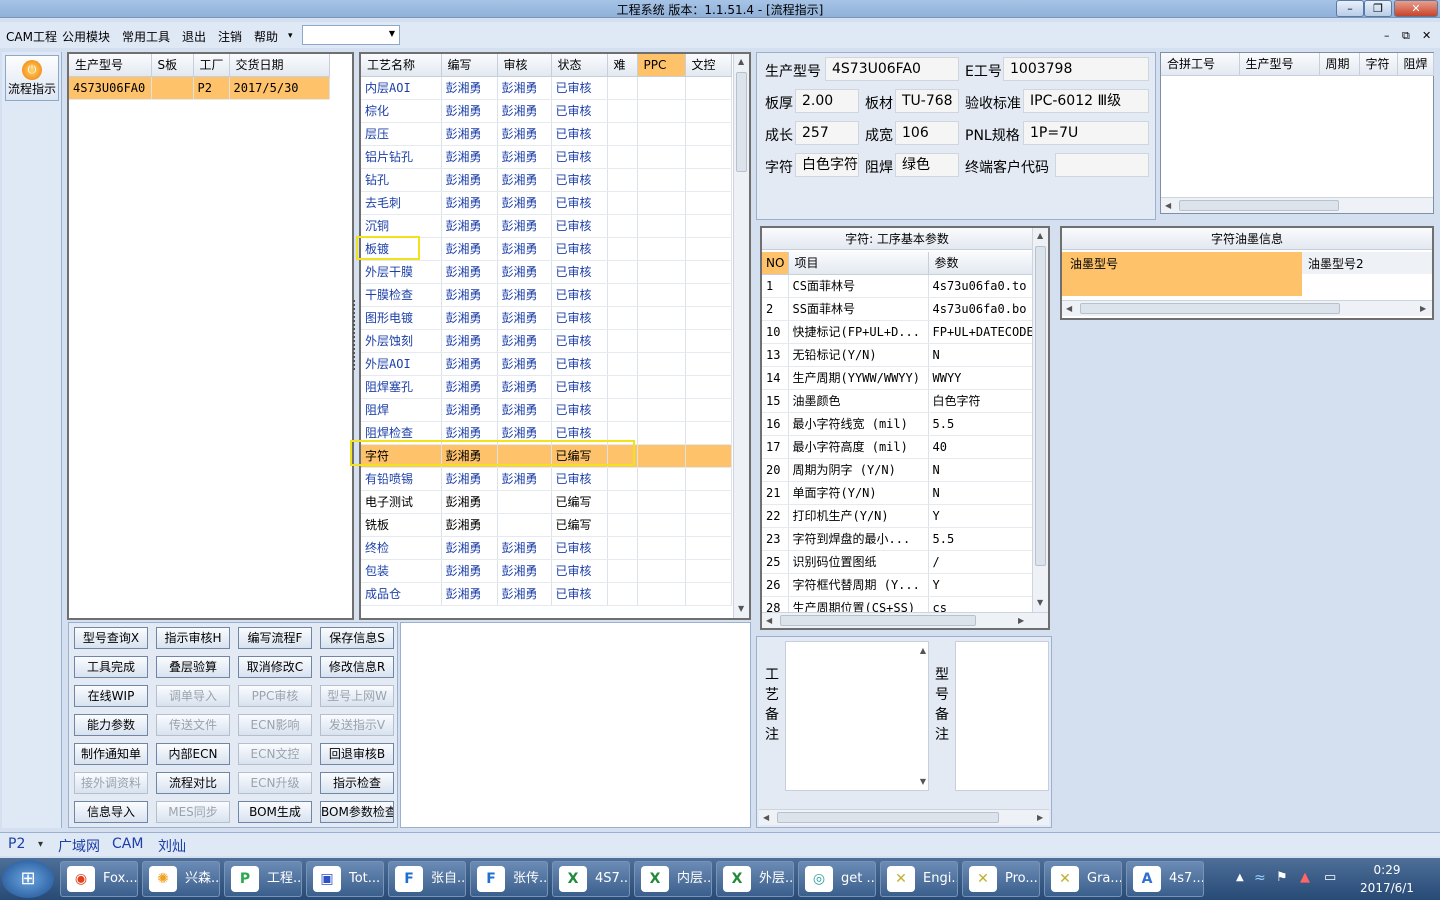 The width and height of the screenshot is (1440, 900). What do you see at coordinates (524, 65) in the screenshot?
I see `col-reviewer: 审核` at bounding box center [524, 65].